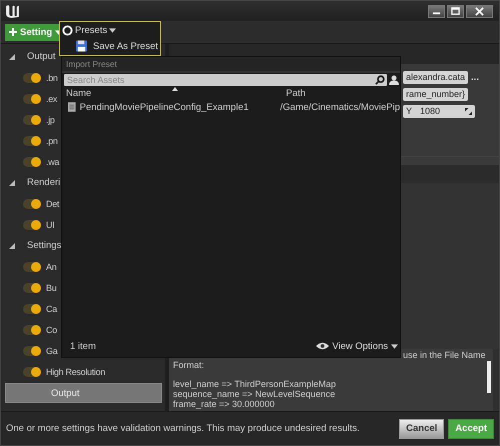 The width and height of the screenshot is (500, 446). I want to click on setting-item: Co, so click(51, 329).